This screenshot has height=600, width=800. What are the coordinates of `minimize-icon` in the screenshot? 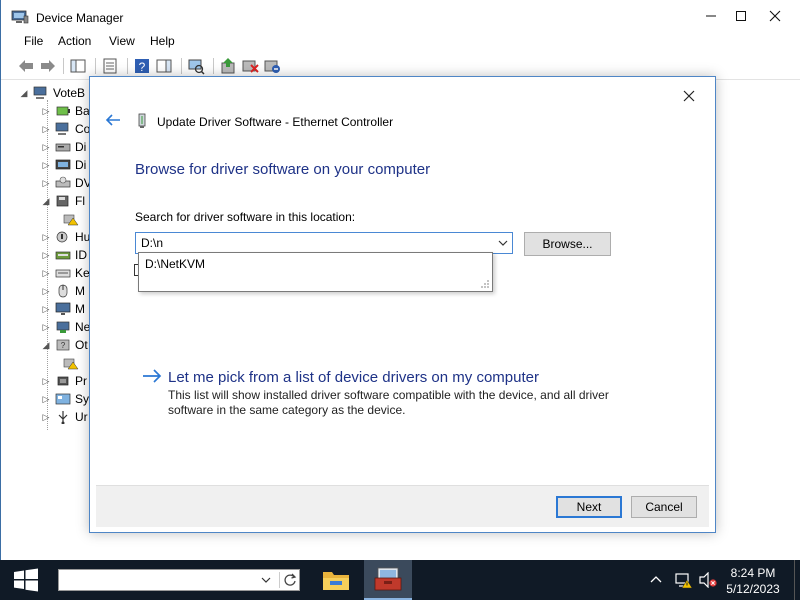 It's located at (711, 16).